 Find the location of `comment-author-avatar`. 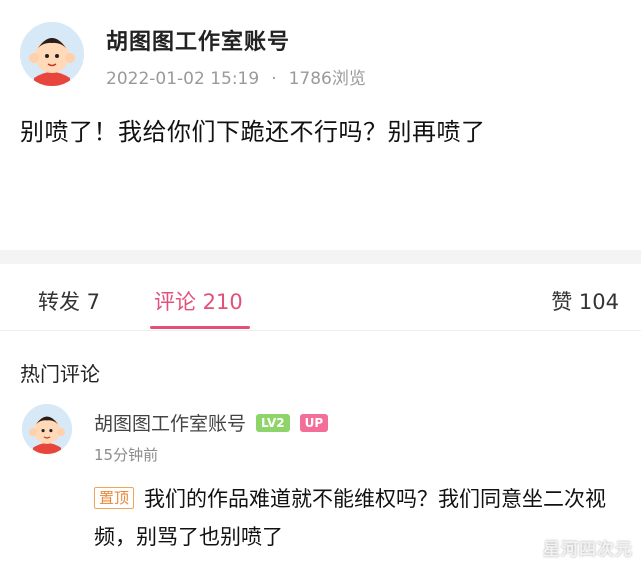

comment-author-avatar is located at coordinates (47, 429).